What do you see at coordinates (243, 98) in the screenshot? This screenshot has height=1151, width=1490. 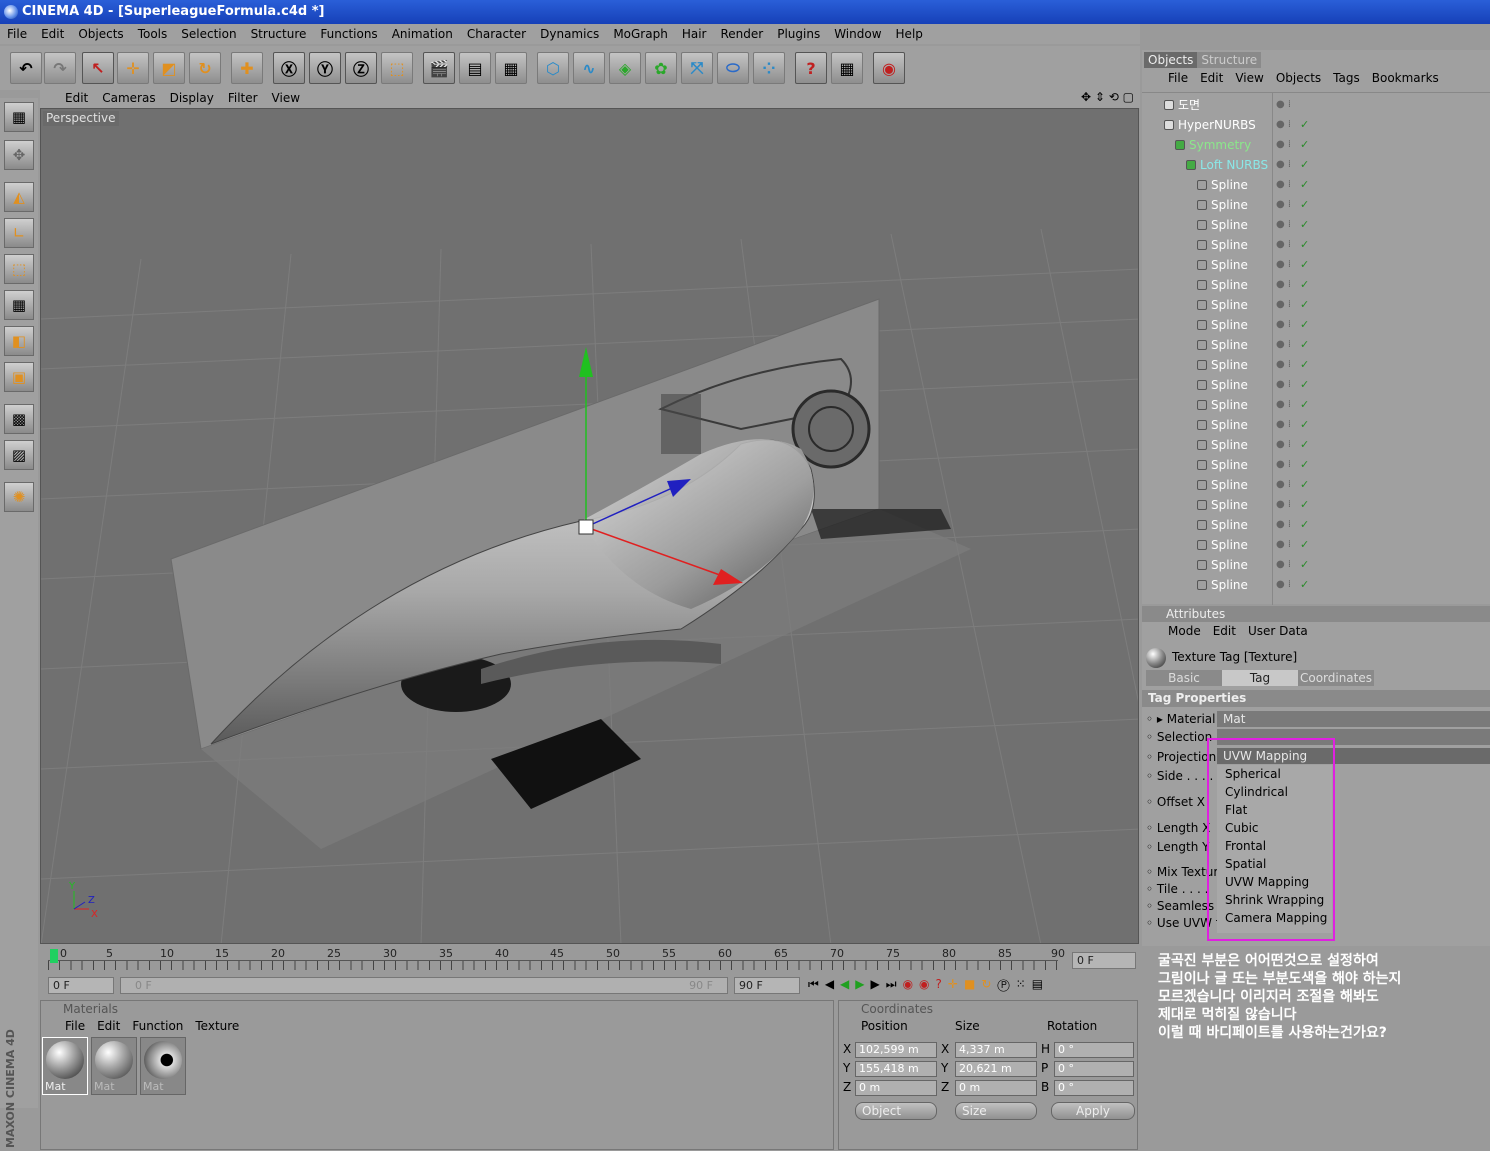 I see `viewport-menu-filter: Filter` at bounding box center [243, 98].